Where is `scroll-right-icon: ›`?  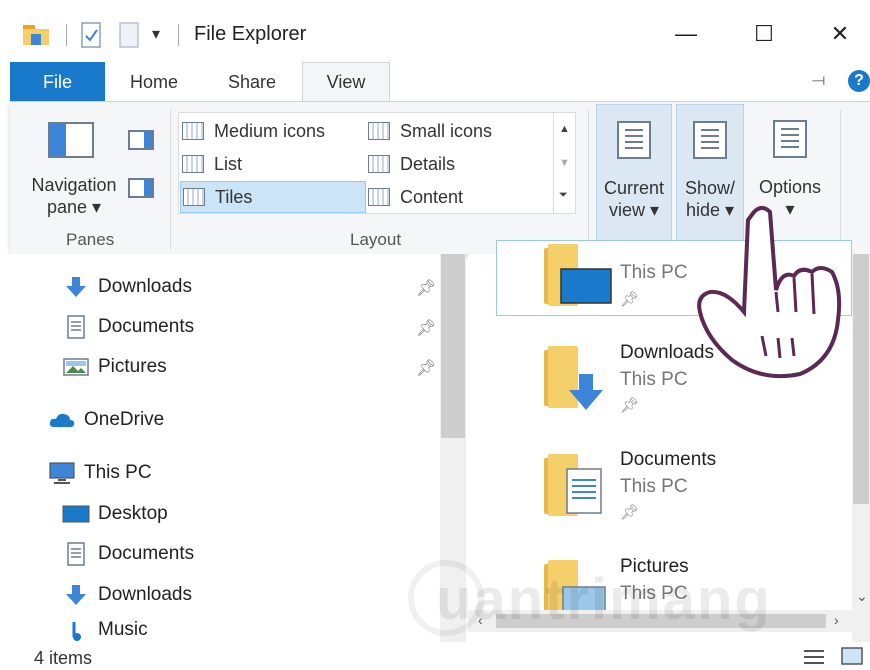
scroll-right-icon: › is located at coordinates (836, 620).